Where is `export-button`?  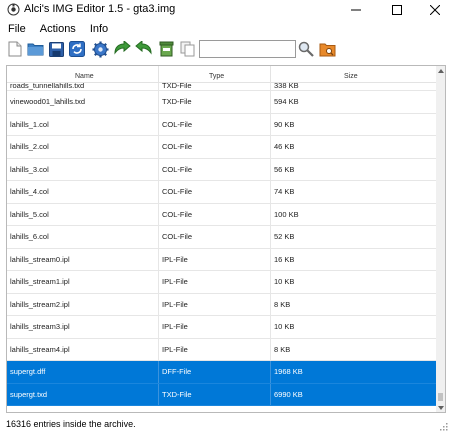
export-button is located at coordinates (144, 49).